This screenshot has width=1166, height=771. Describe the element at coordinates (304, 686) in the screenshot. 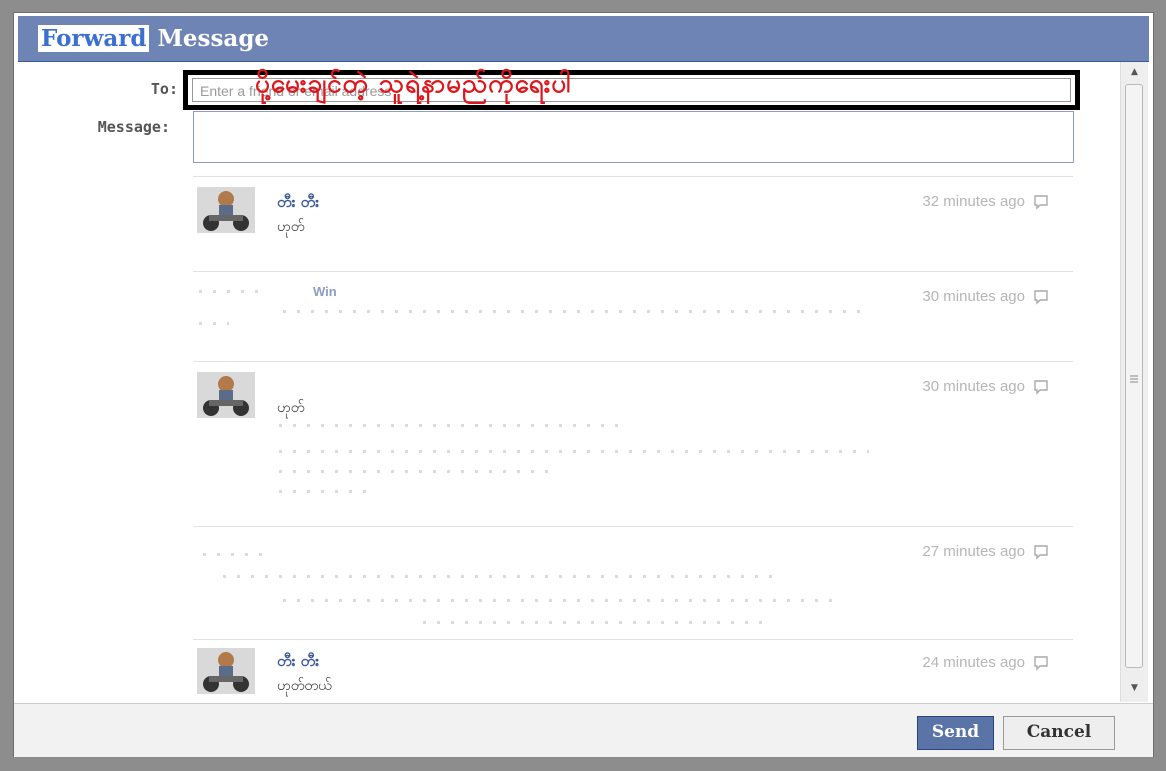

I see `message-text: ဟုတ်တယ်` at that location.